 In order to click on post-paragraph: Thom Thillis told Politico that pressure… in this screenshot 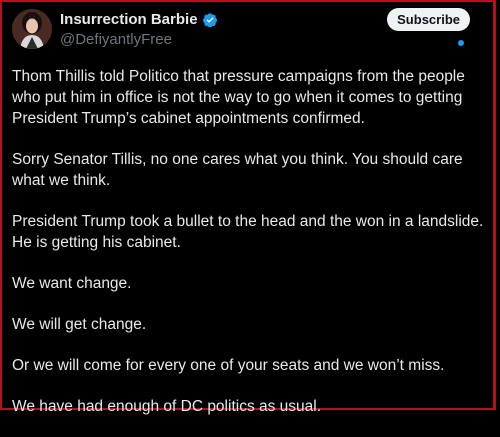, I will do `click(238, 97)`.